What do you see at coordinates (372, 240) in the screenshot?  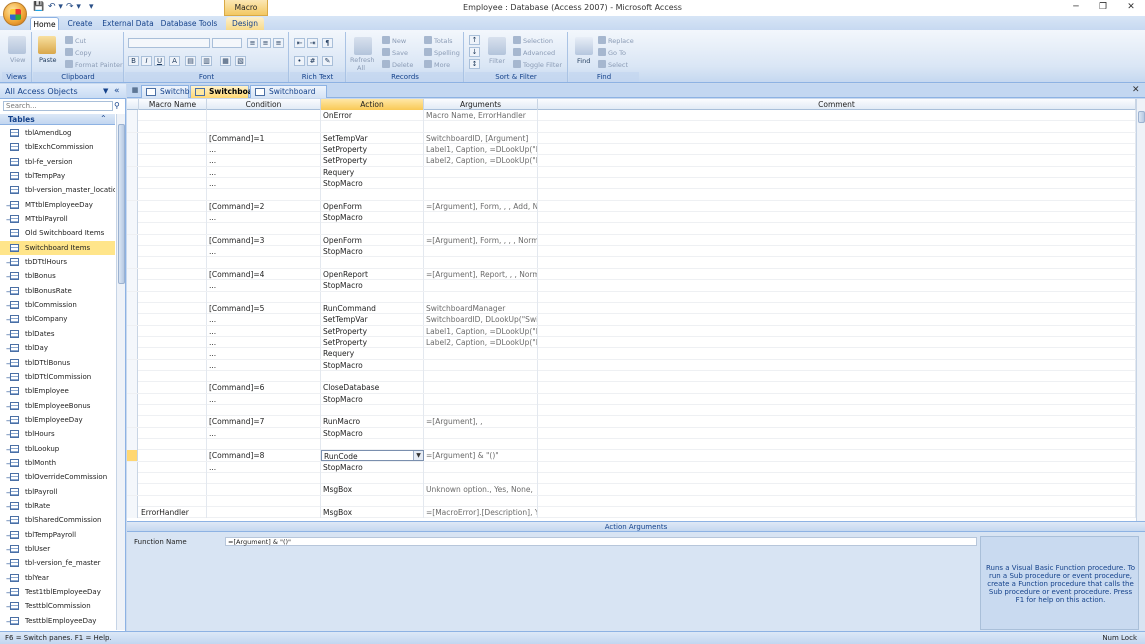 I see `action-cell: OpenForm` at bounding box center [372, 240].